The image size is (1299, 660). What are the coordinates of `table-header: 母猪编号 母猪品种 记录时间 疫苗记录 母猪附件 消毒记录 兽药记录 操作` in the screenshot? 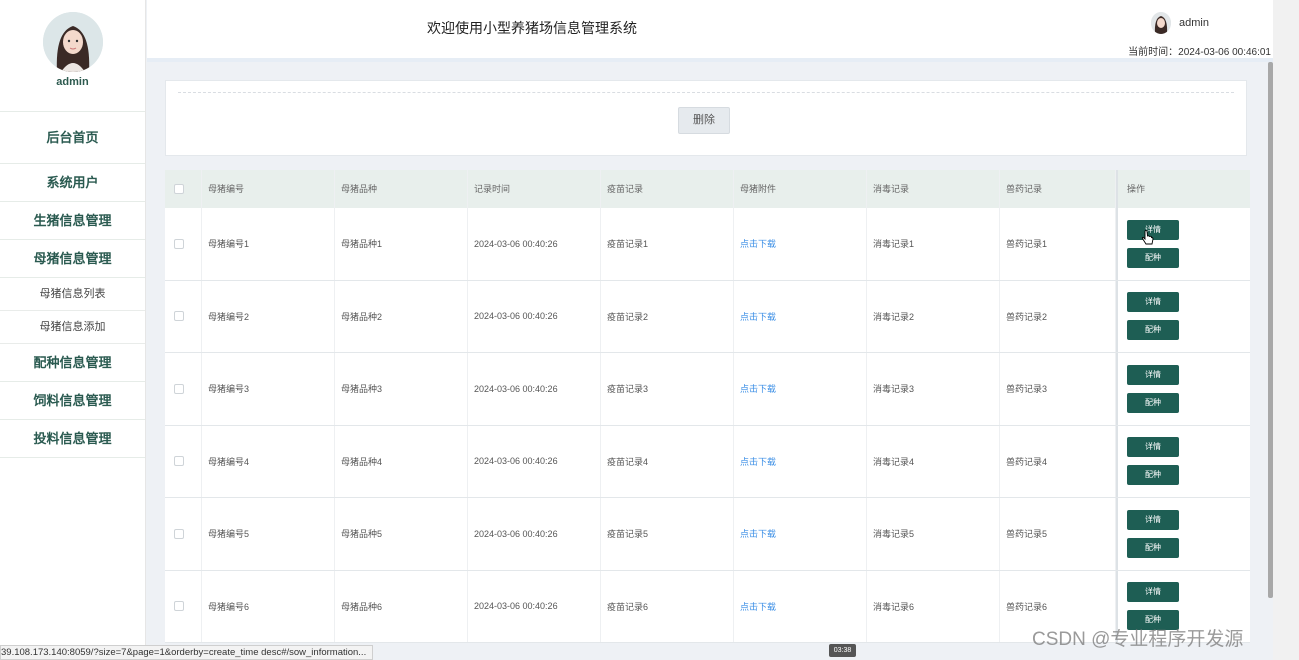 It's located at (707, 189).